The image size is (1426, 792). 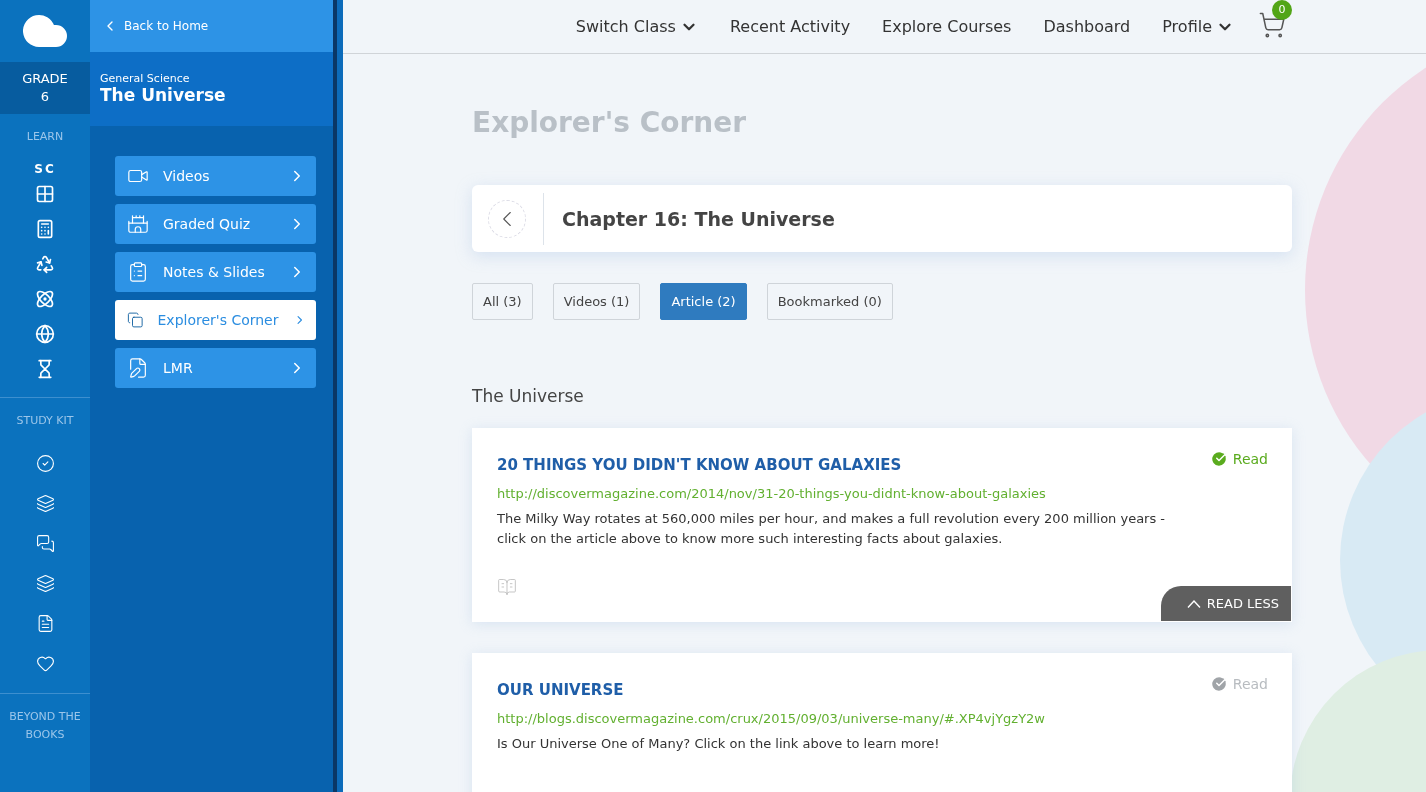 What do you see at coordinates (45, 299) in the screenshot?
I see `atom-icon` at bounding box center [45, 299].